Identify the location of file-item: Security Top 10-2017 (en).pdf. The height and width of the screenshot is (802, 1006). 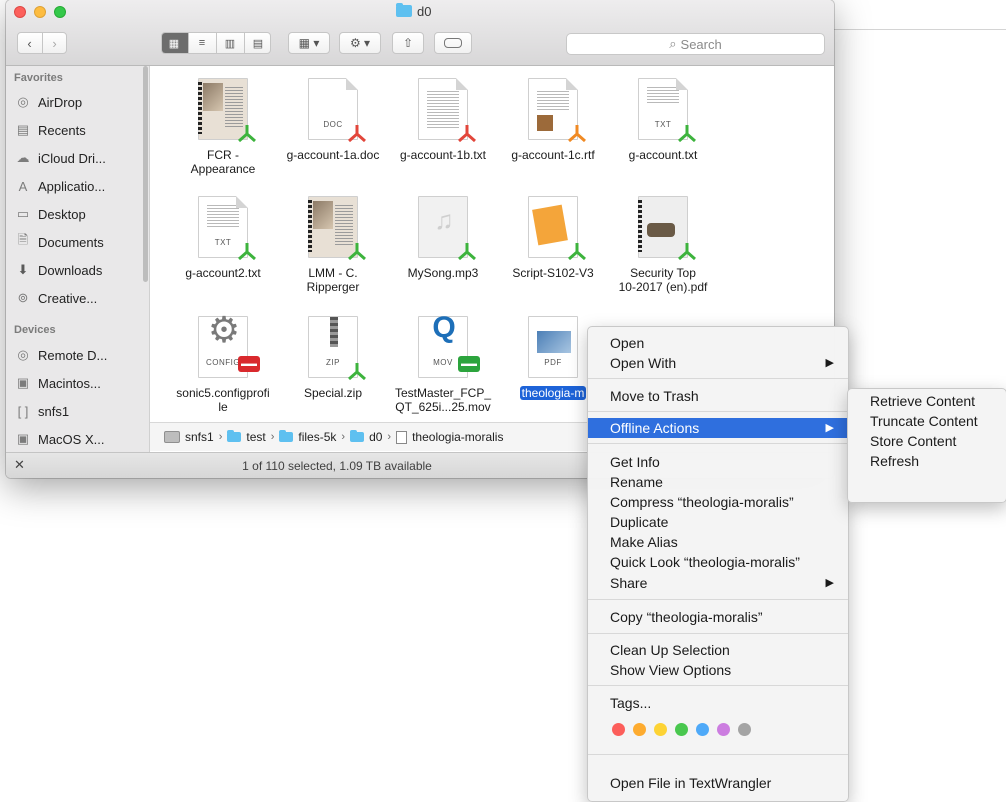
(663, 245).